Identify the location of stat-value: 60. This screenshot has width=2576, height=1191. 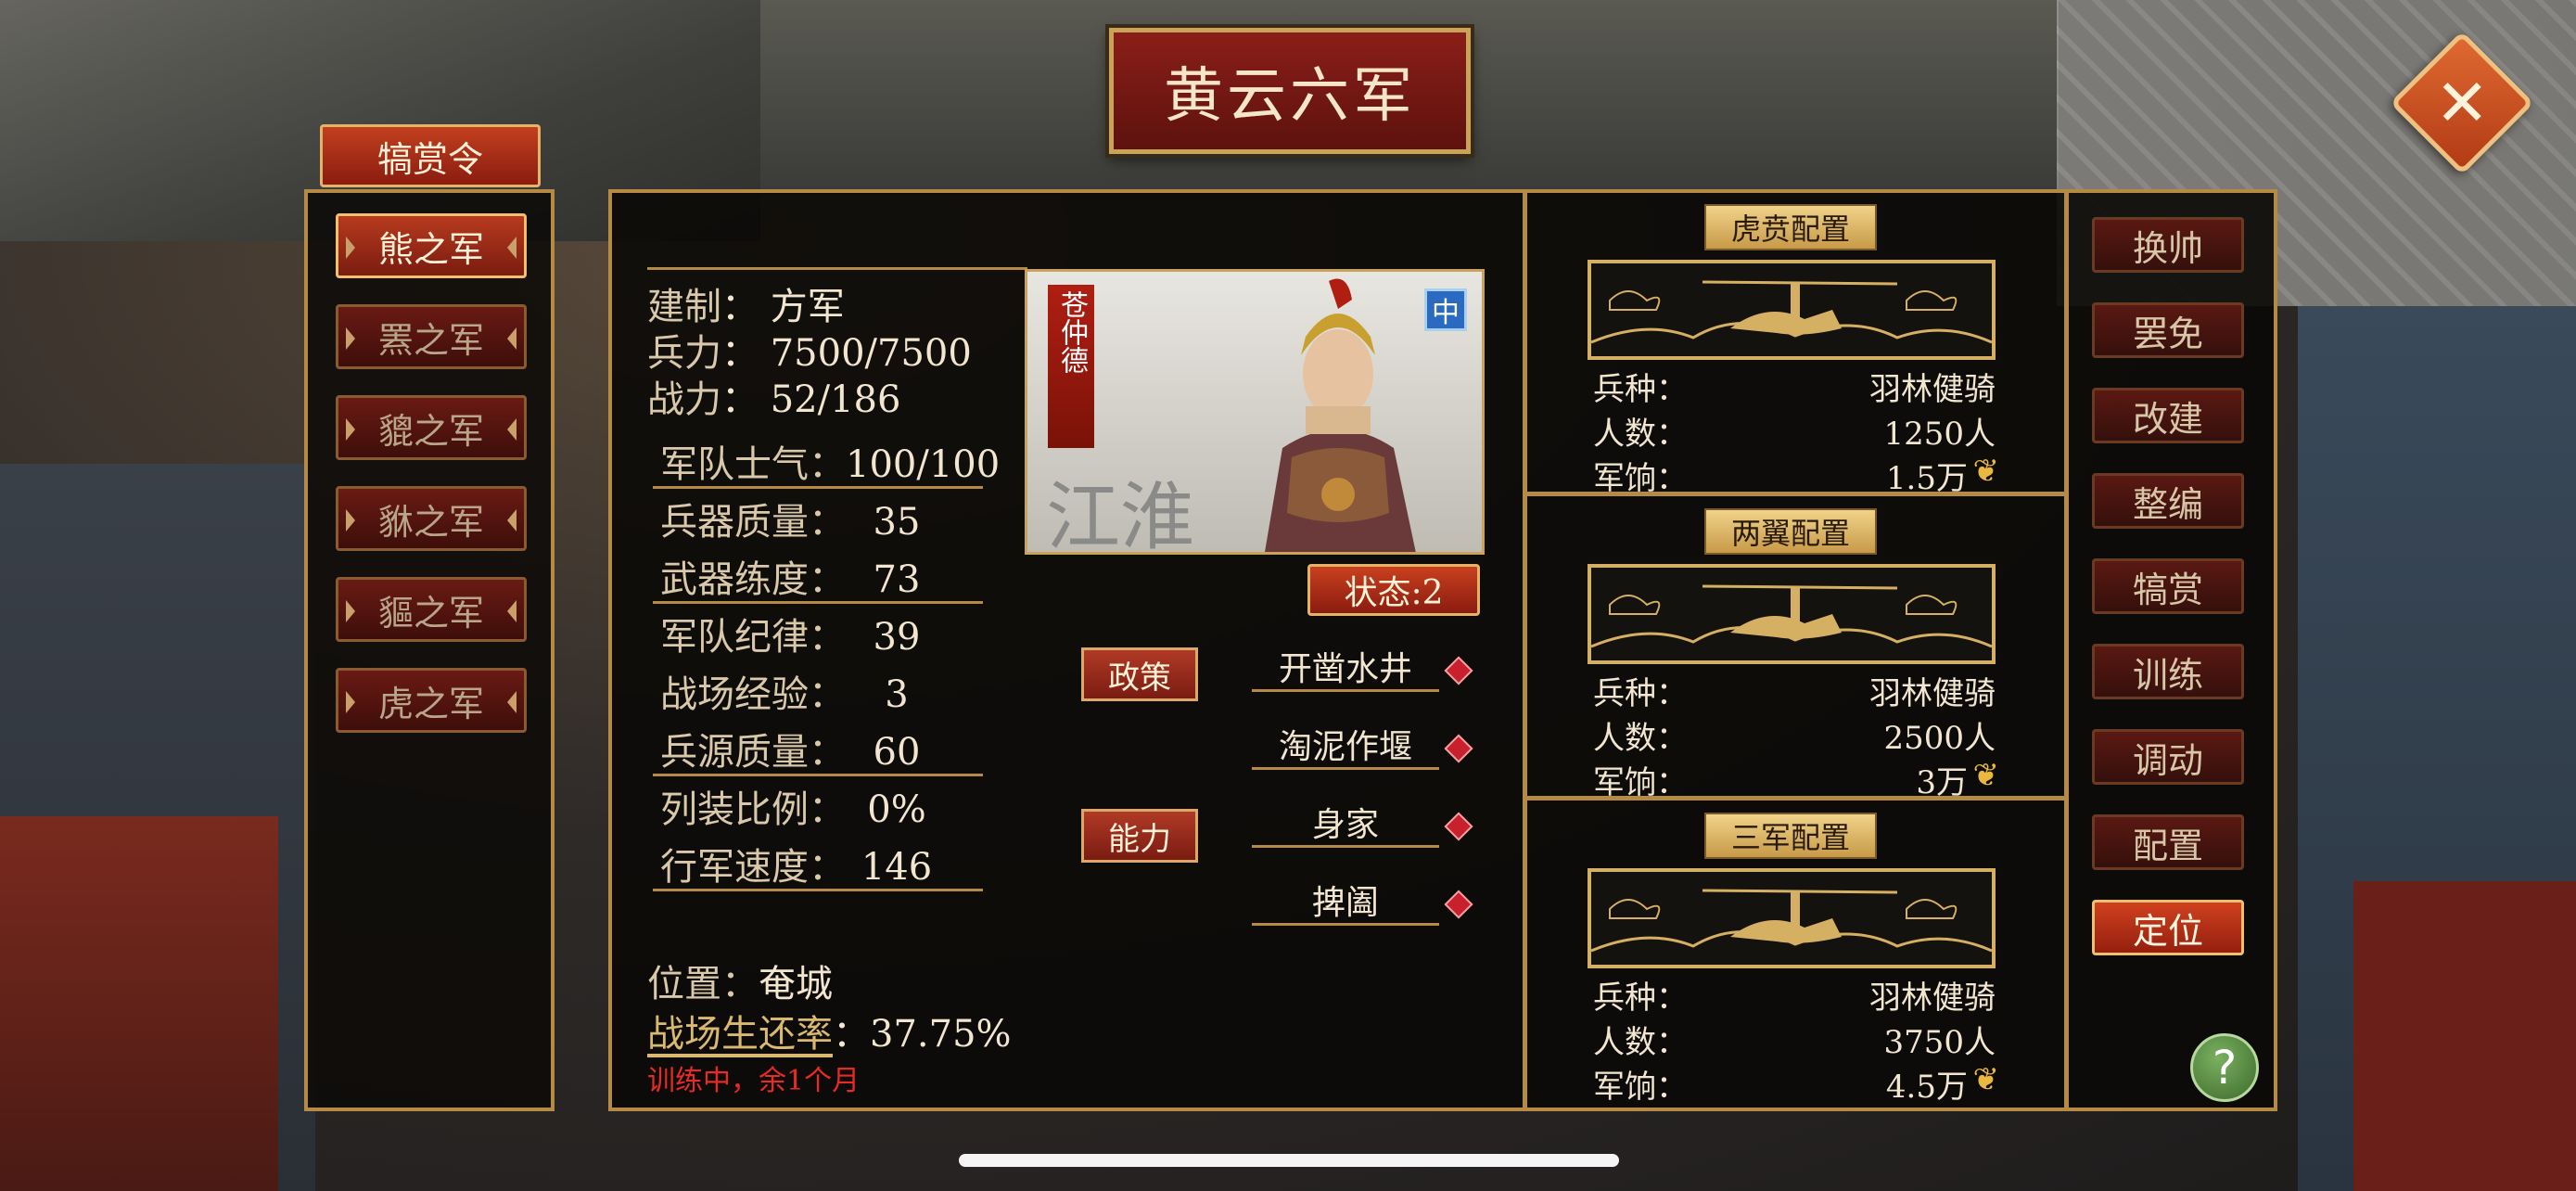
(897, 752).